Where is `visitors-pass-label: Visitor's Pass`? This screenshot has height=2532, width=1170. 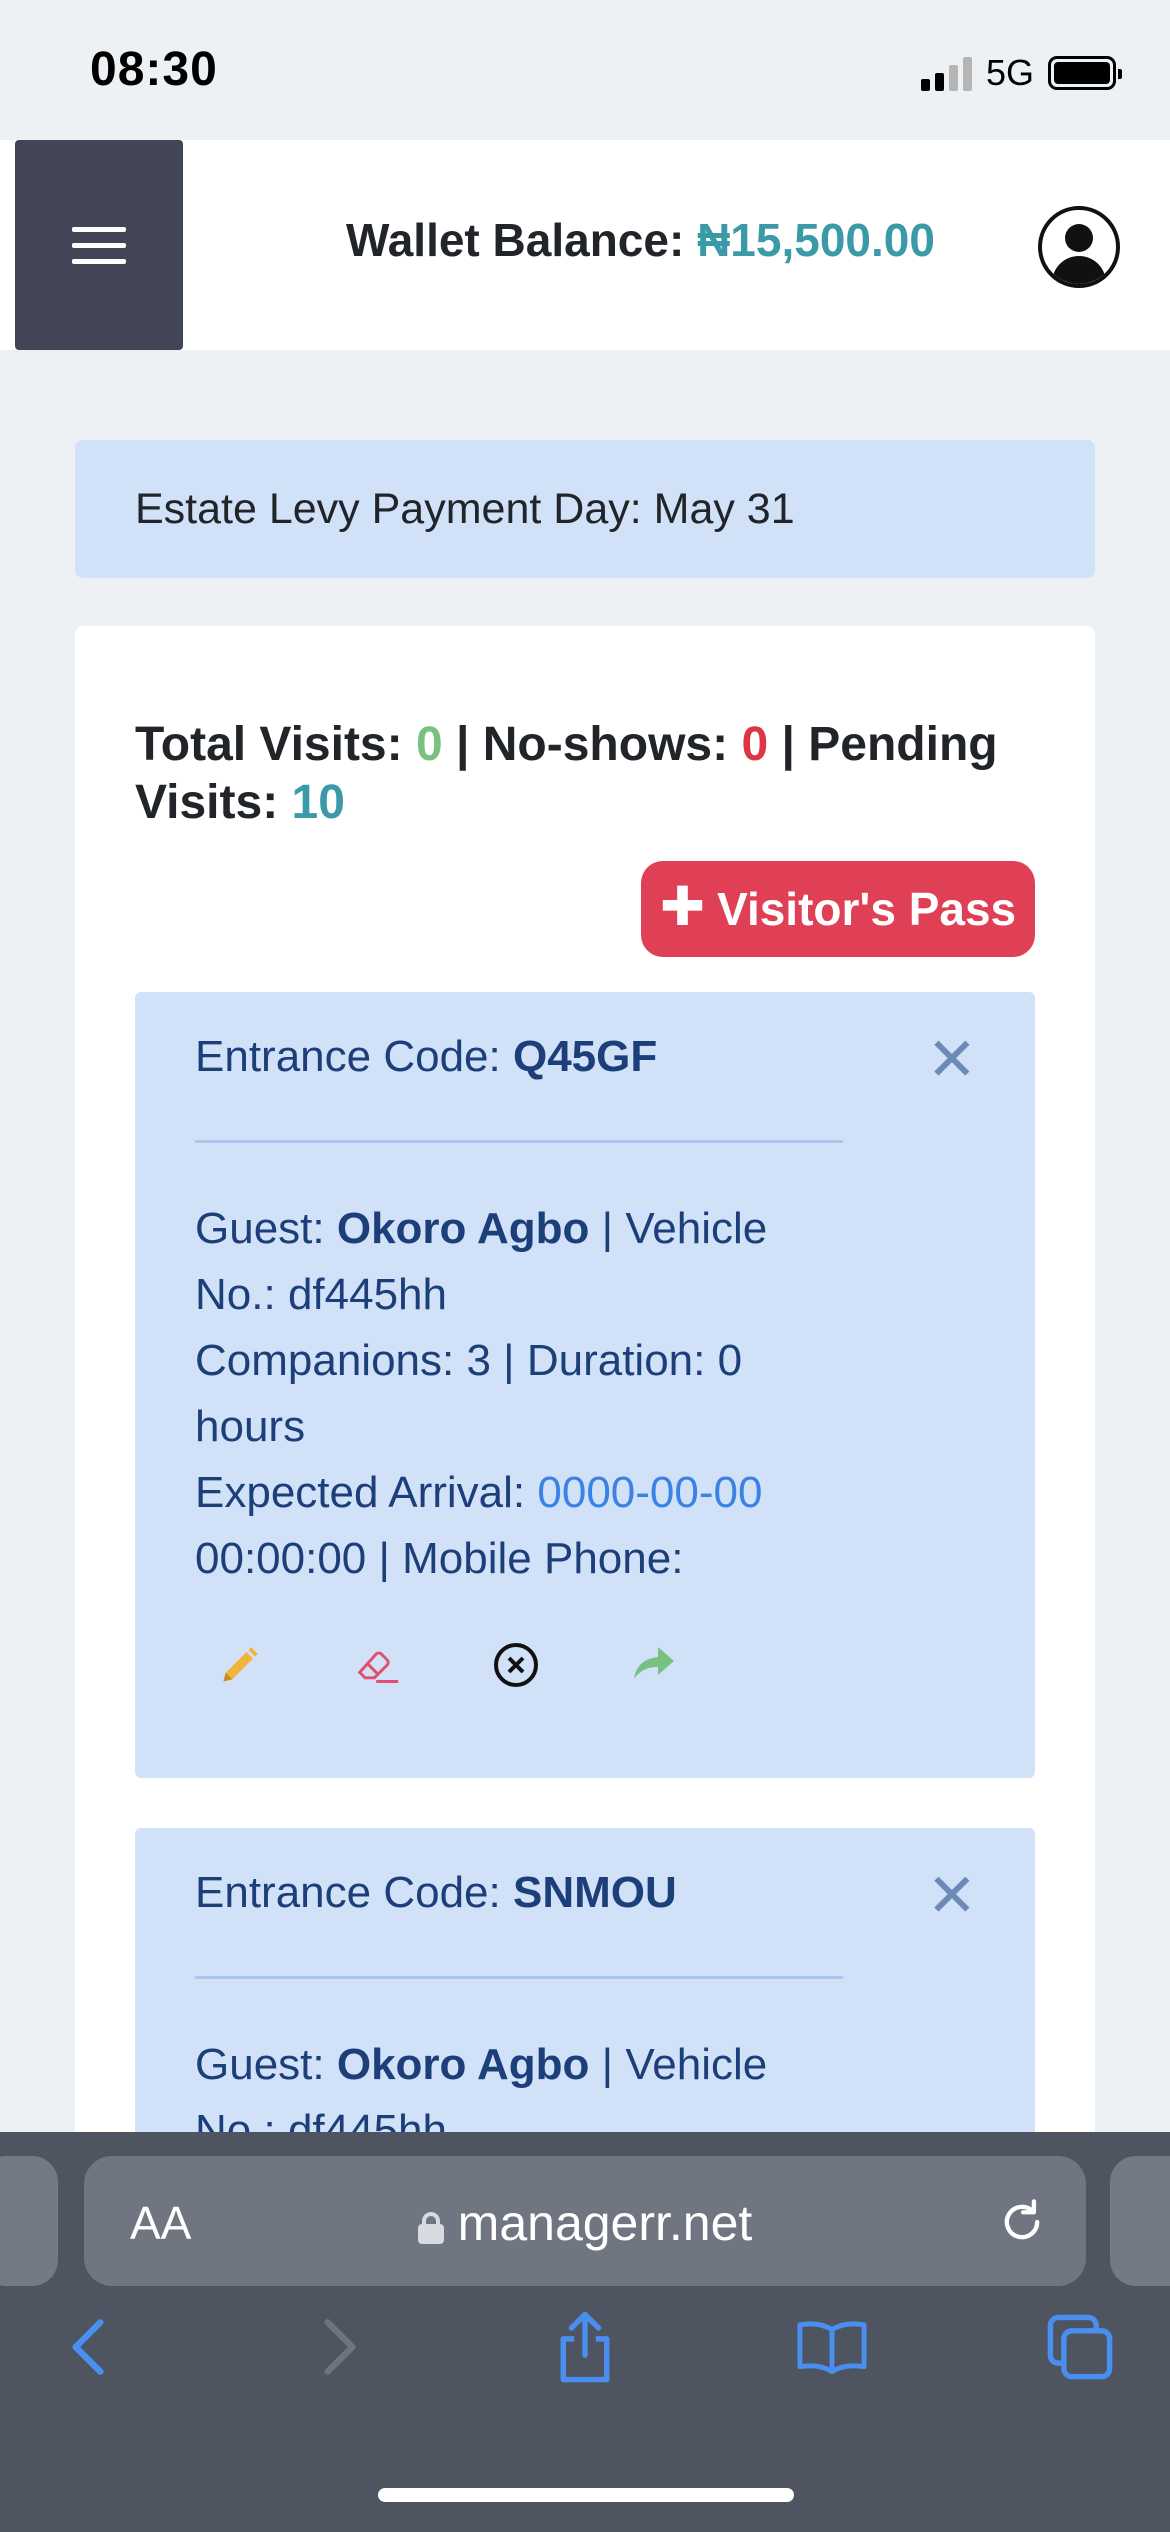
visitors-pass-label: Visitor's Pass is located at coordinates (867, 909).